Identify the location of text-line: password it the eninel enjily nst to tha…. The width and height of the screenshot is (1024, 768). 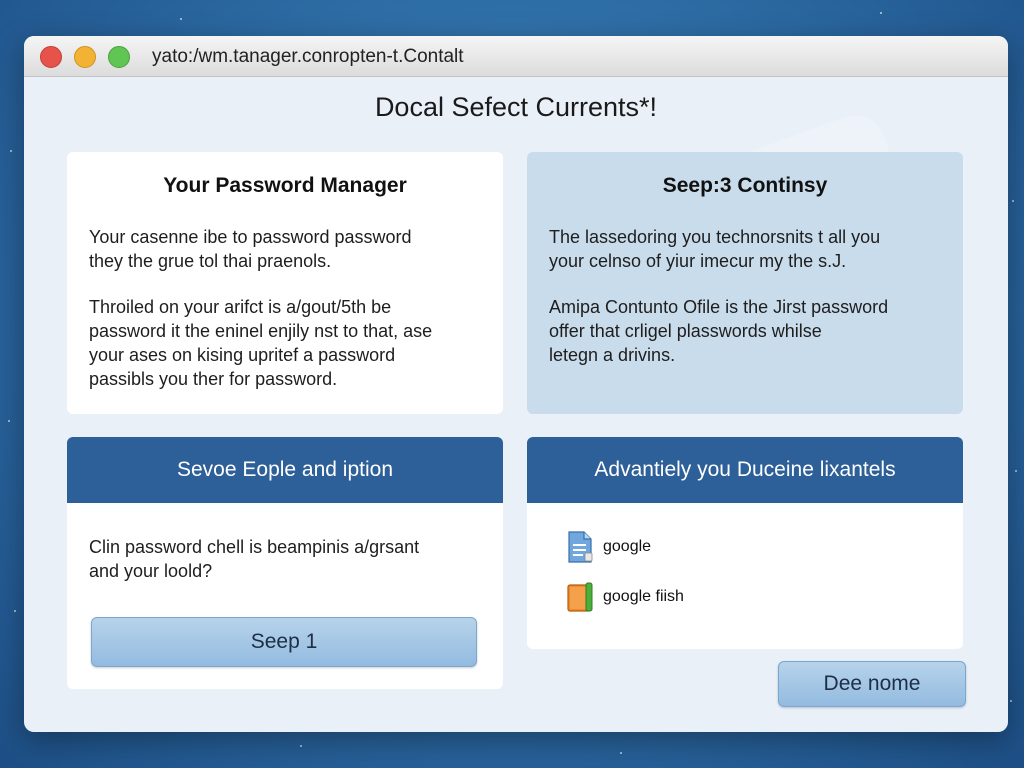
(261, 331).